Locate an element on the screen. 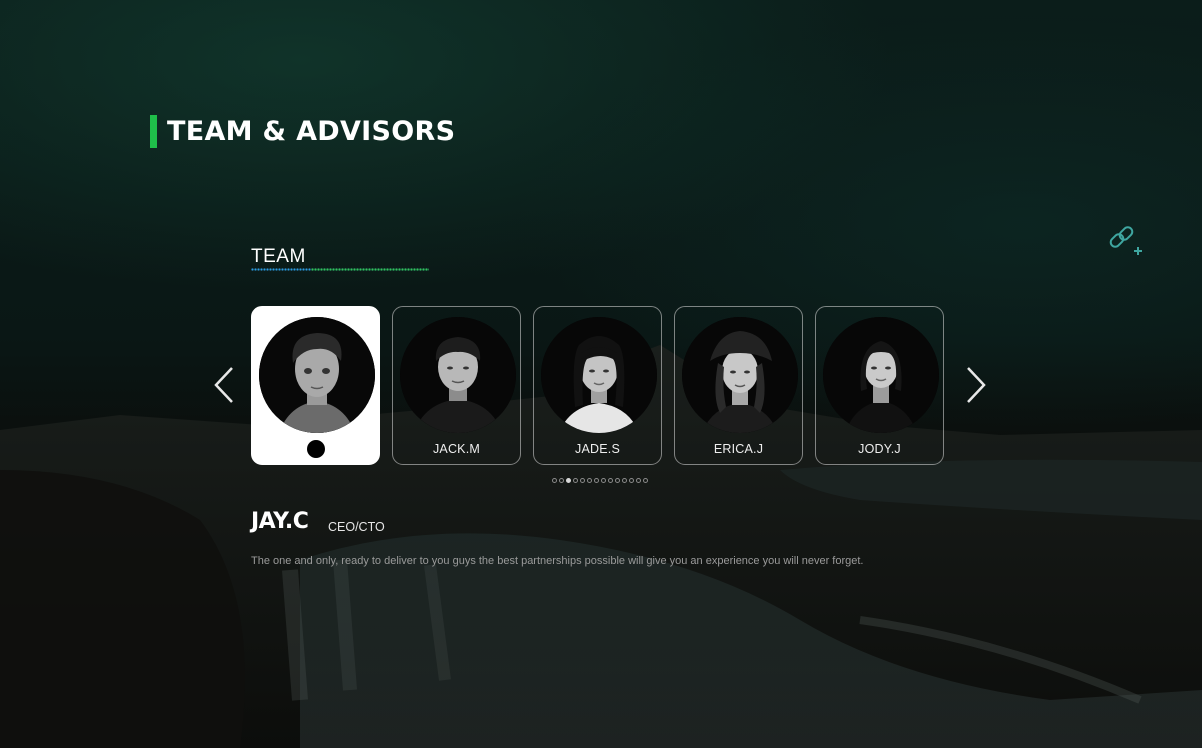  team-card-jade: JADE.S is located at coordinates (597, 385).